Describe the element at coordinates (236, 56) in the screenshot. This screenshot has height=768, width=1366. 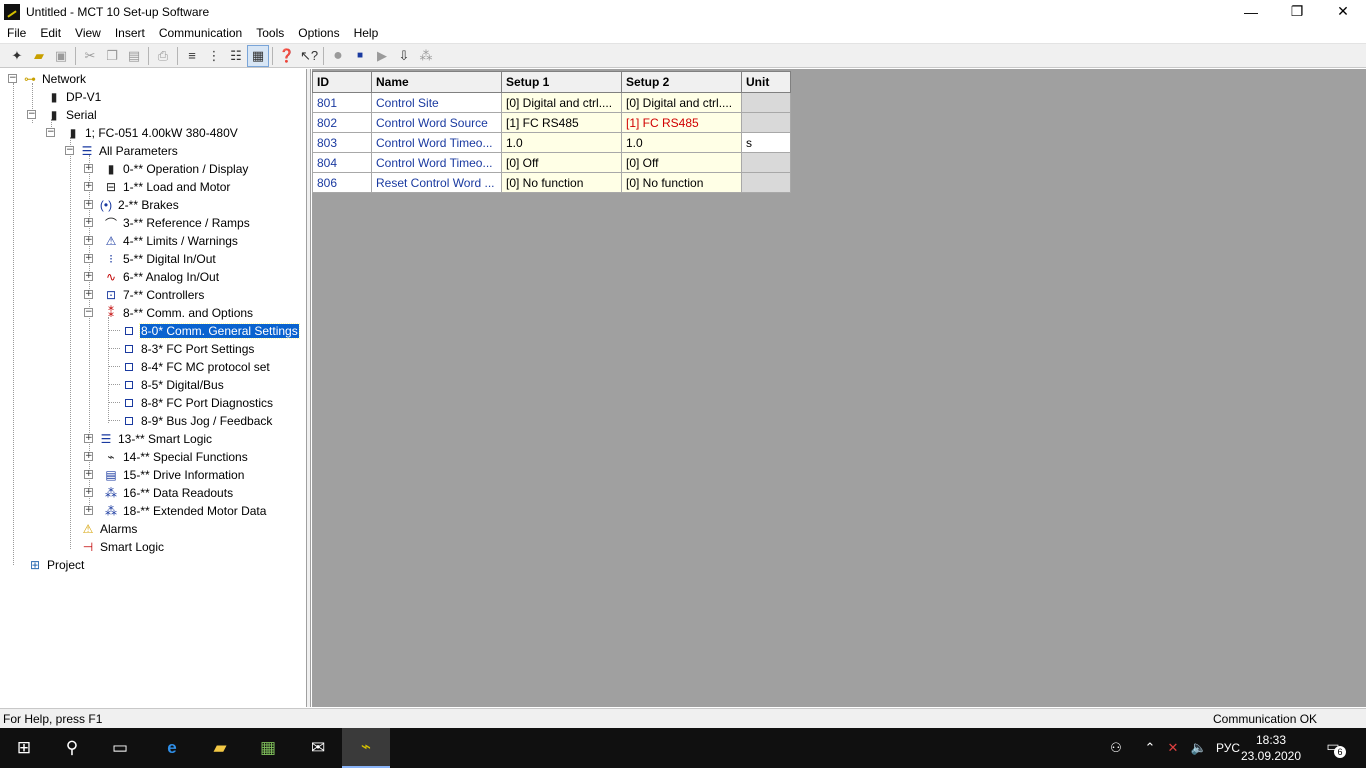
I see `details-icon: ☷` at that location.